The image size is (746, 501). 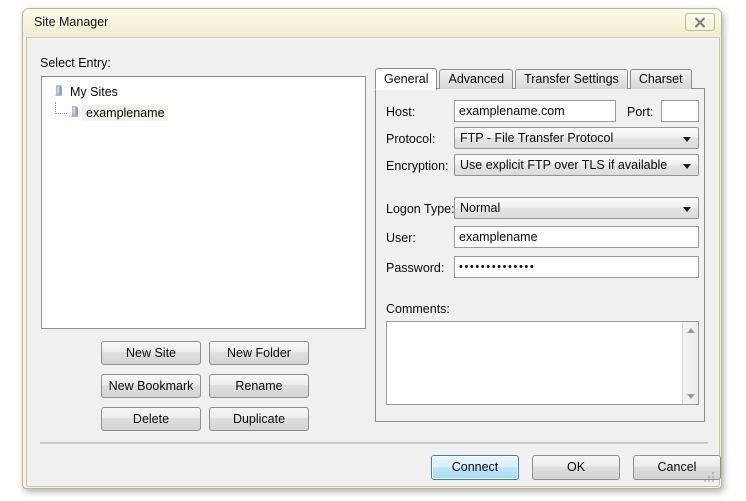 What do you see at coordinates (660, 79) in the screenshot?
I see `tab-charset: Charset` at bounding box center [660, 79].